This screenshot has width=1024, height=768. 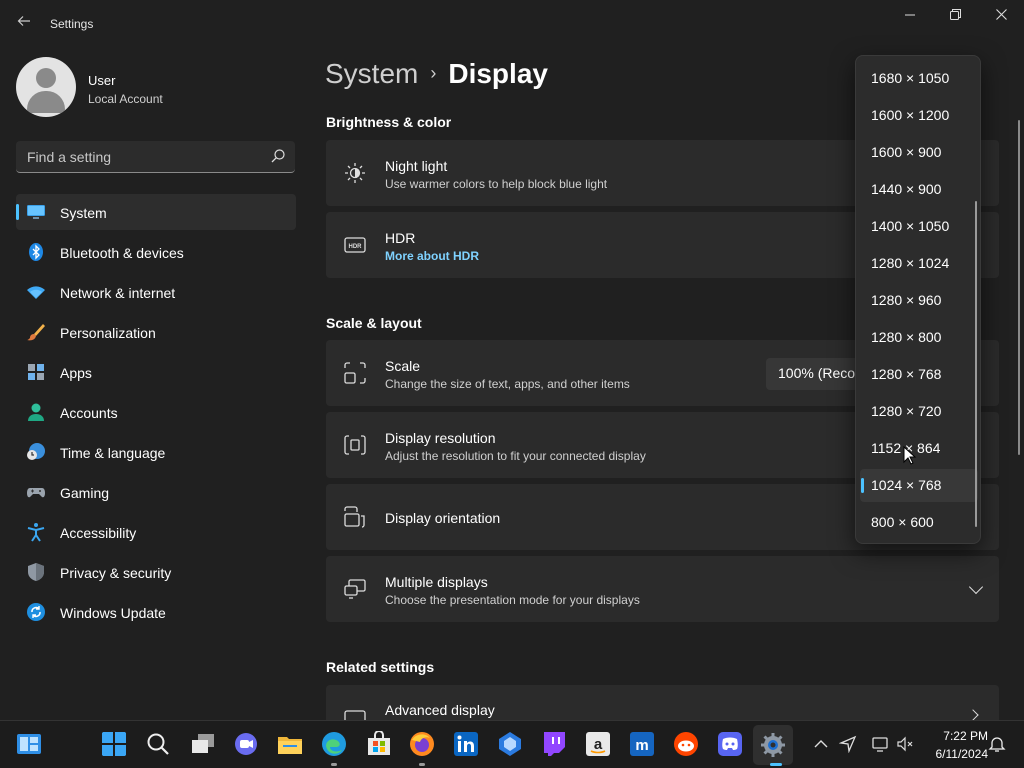 What do you see at coordinates (156, 572) in the screenshot?
I see `sidebar-item-privacy: Privacy & security` at bounding box center [156, 572].